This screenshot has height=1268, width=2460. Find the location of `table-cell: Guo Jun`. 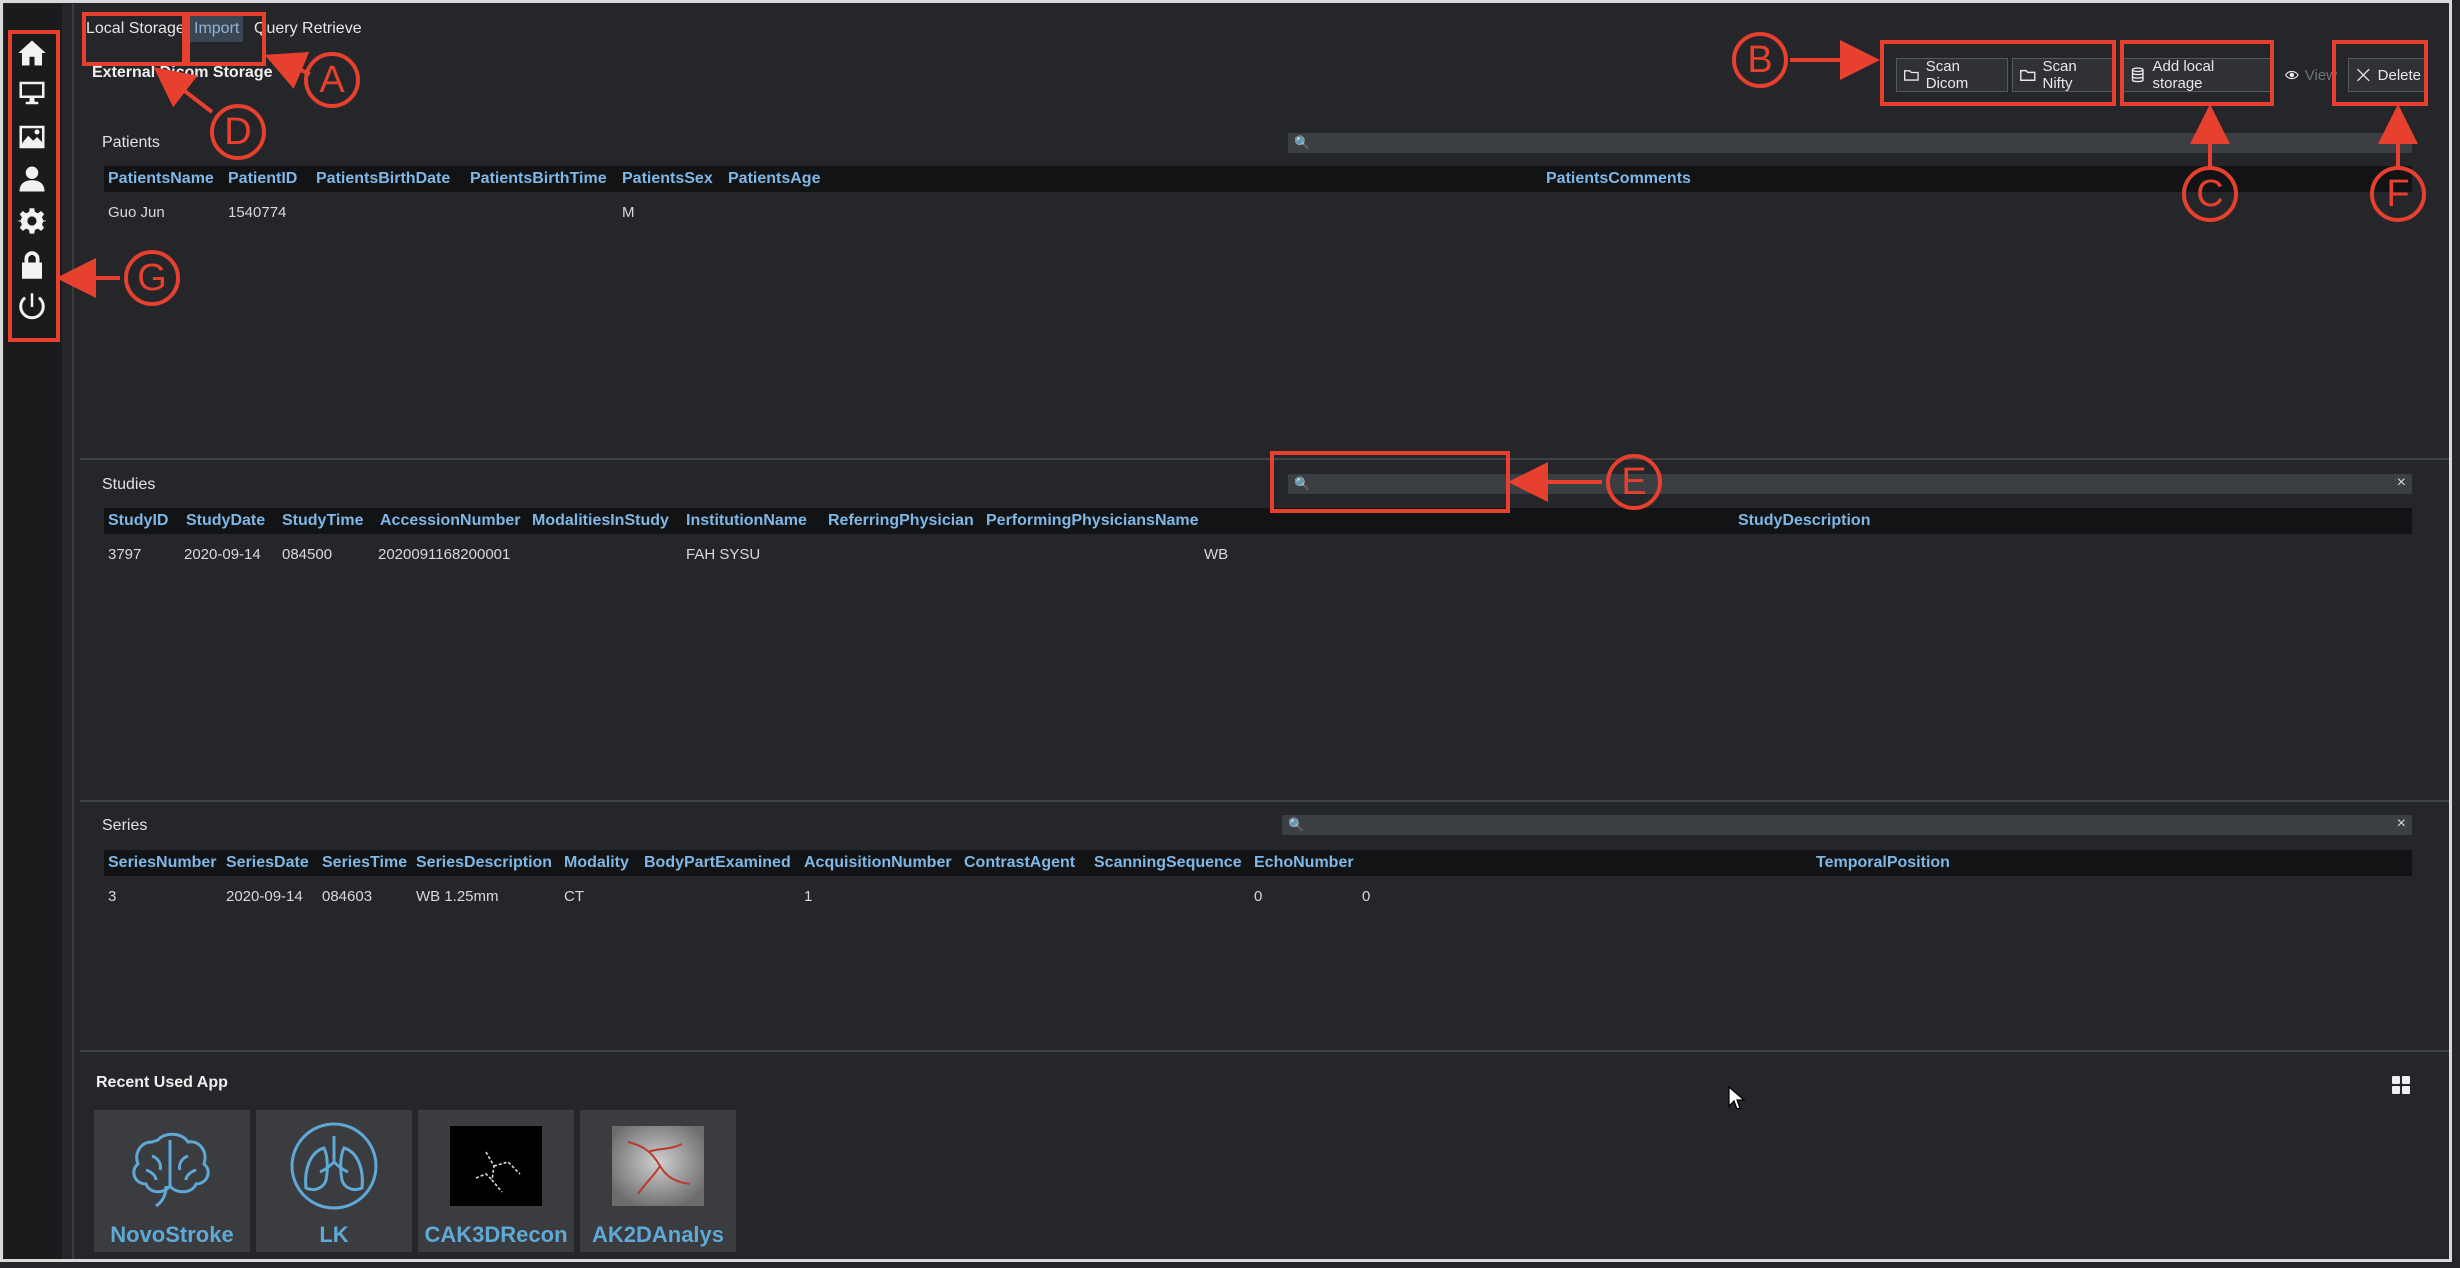

table-cell: Guo Jun is located at coordinates (136, 212).